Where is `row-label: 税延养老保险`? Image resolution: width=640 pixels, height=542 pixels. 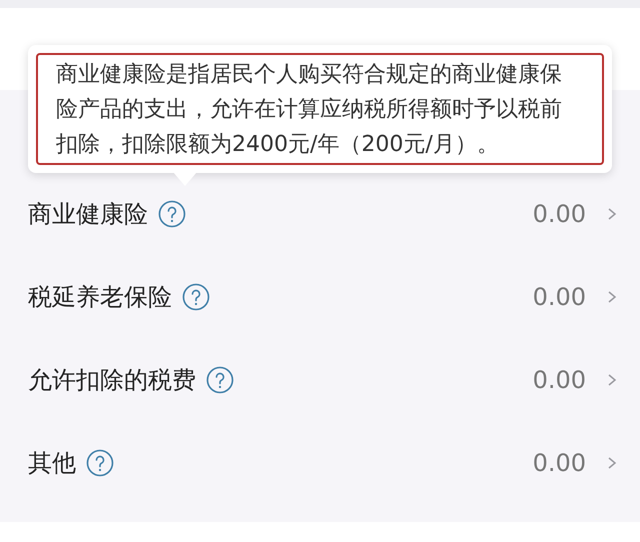 row-label: 税延养老保险 is located at coordinates (100, 297).